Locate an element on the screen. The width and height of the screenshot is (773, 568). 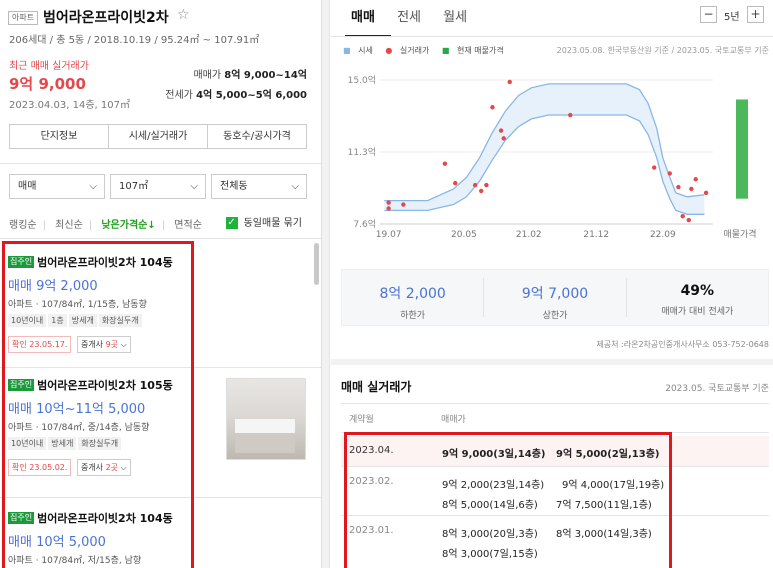
deals-source: 2023.05. 국토교통부 기준 is located at coordinates (717, 389).